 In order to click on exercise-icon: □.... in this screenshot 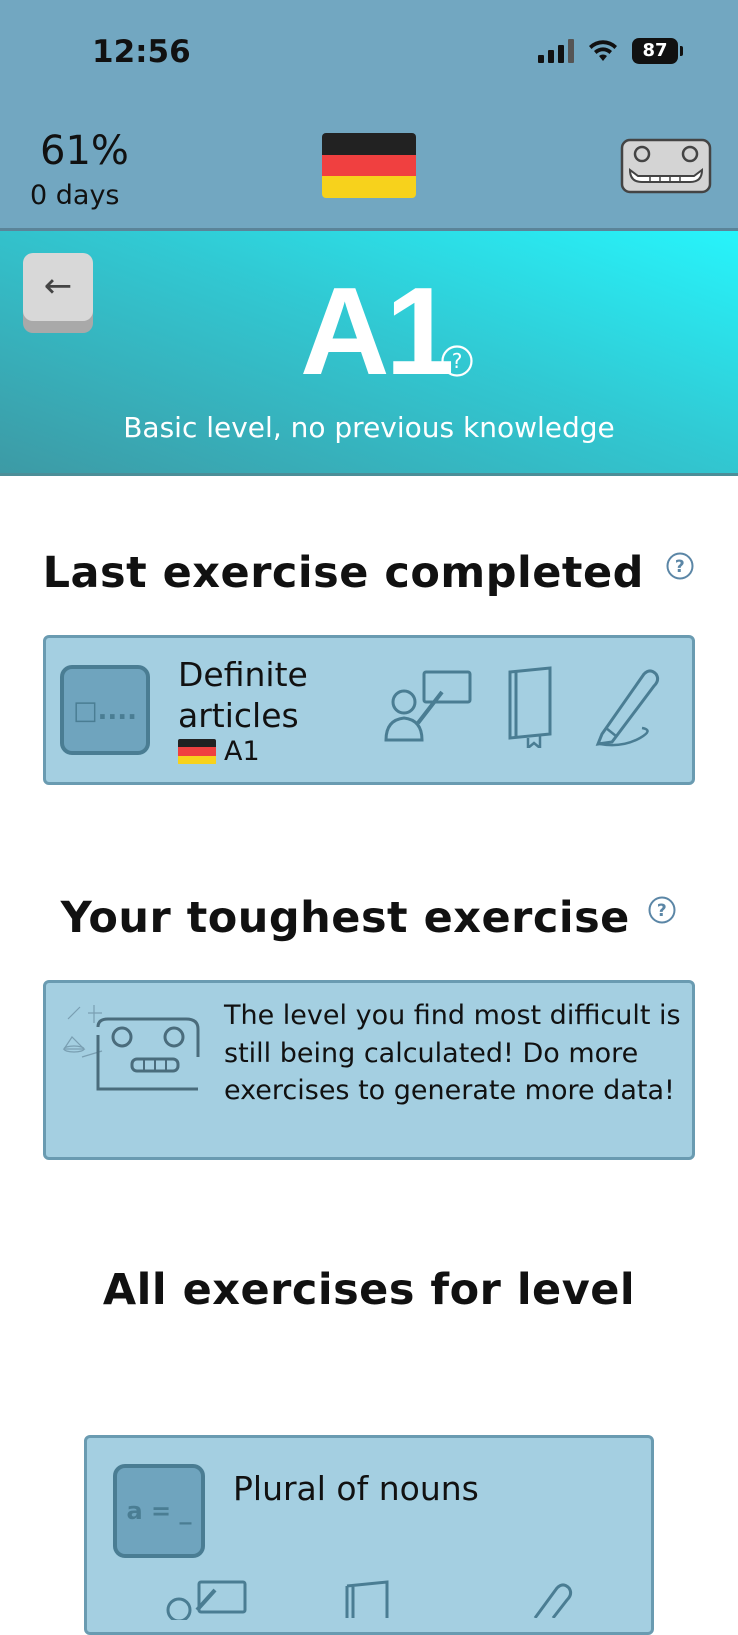, I will do `click(105, 710)`.